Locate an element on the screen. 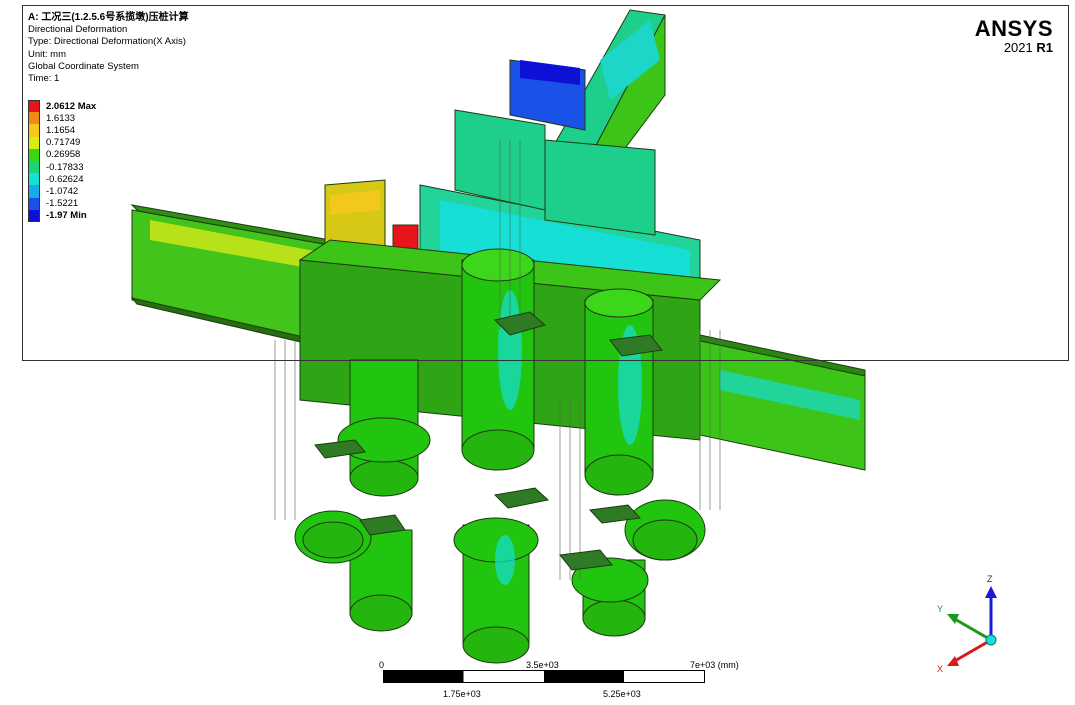 This screenshot has height=705, width=1075. legend-label: -0.17833 is located at coordinates (65, 167).